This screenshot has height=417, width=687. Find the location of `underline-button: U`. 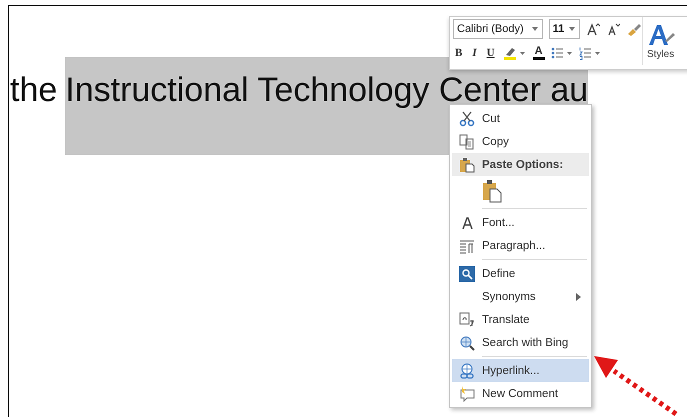

underline-button: U is located at coordinates (490, 53).